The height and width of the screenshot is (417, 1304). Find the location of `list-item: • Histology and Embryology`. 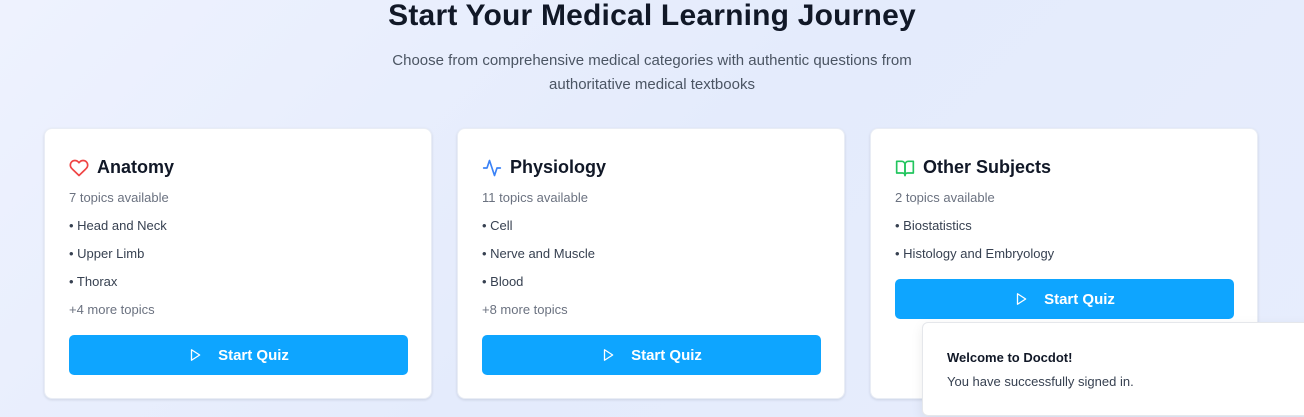

list-item: • Histology and Embryology is located at coordinates (975, 253).